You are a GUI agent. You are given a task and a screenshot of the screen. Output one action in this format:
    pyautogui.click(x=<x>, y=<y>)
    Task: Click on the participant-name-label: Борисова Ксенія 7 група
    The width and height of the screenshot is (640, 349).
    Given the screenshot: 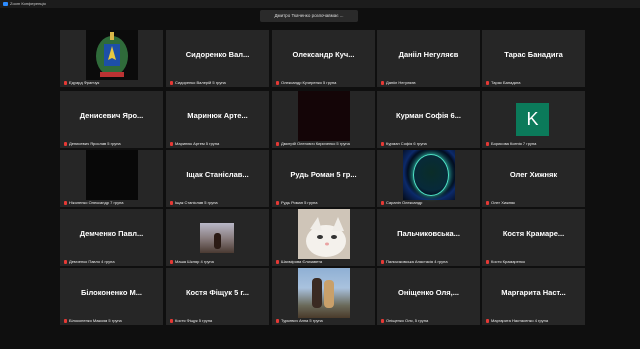 What is the action you would take?
    pyautogui.click(x=511, y=143)
    